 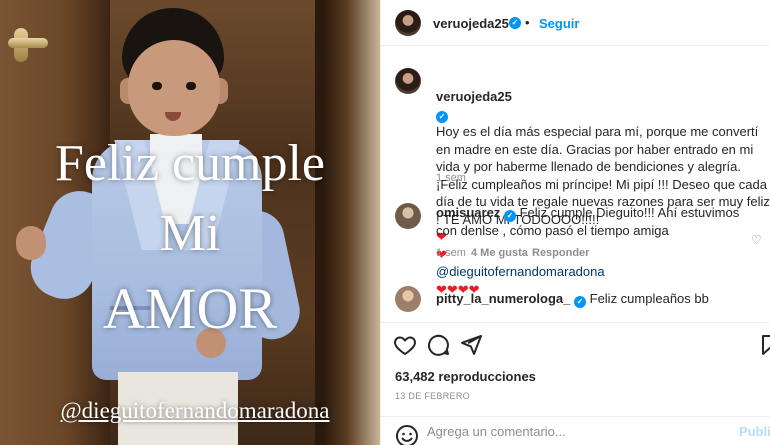 What do you see at coordinates (649, 298) in the screenshot?
I see `comment-body: Feliz cumpleaños bb` at bounding box center [649, 298].